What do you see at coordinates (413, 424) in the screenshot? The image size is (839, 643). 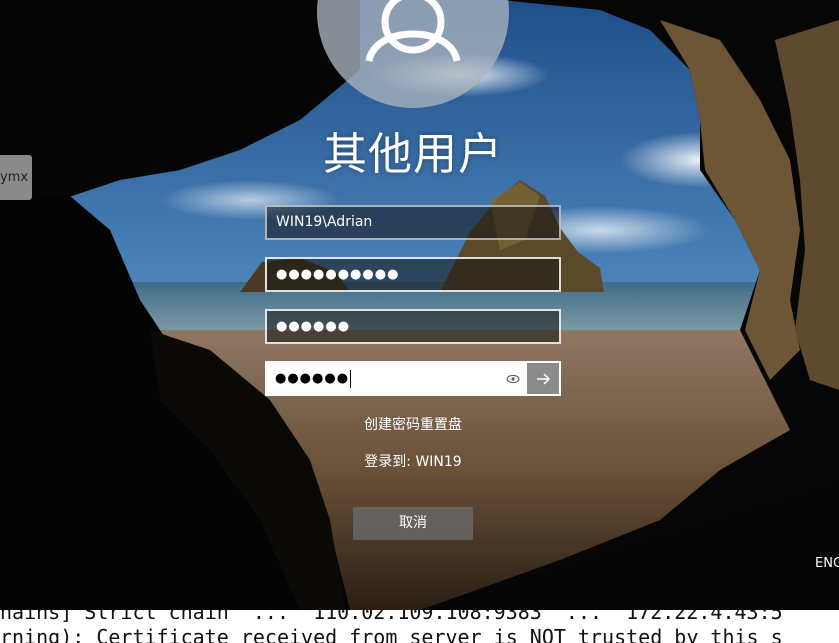 I see `reset-password-link: 创建密码重置盘` at bounding box center [413, 424].